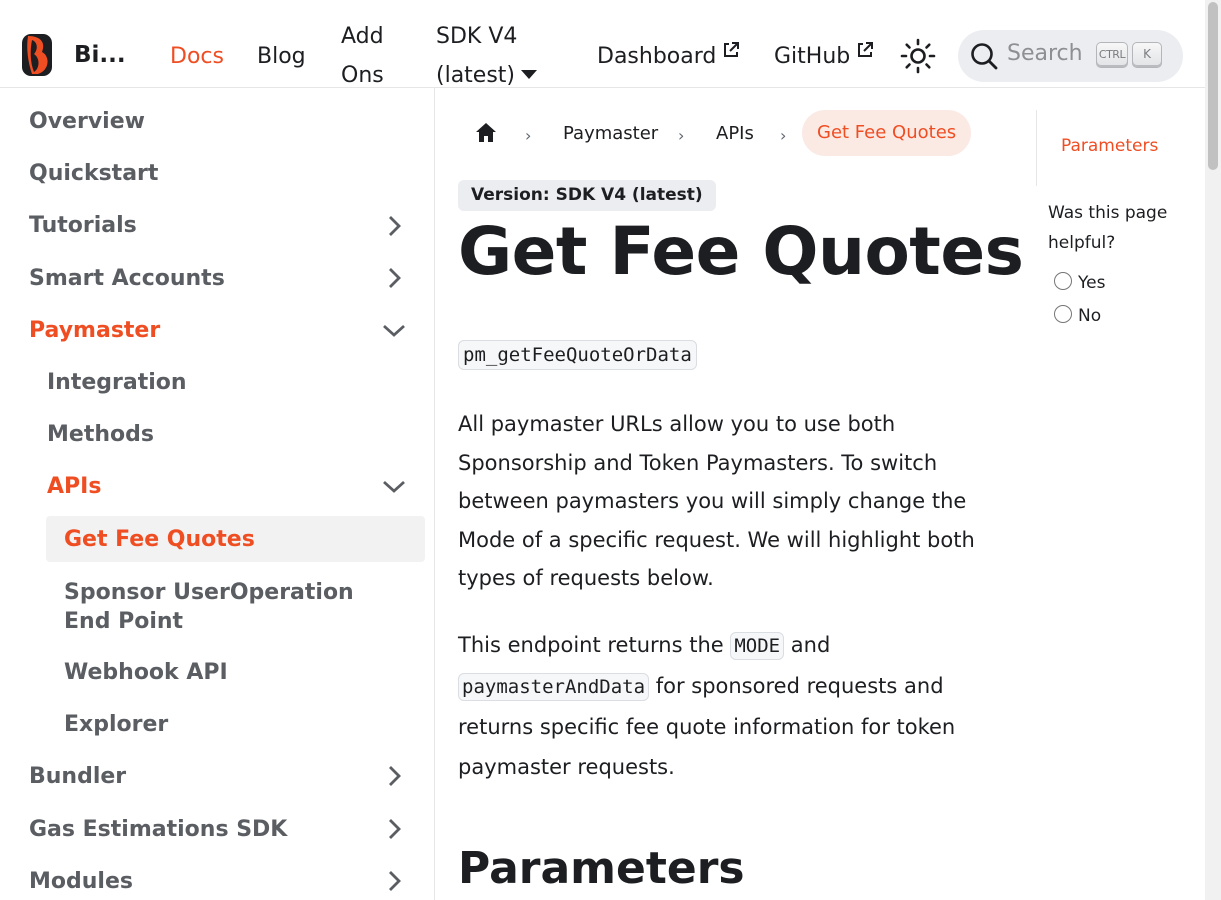 Image resolution: width=1221 pixels, height=900 pixels. Describe the element at coordinates (741, 251) in the screenshot. I see `page-title: Get Fee Quotes` at that location.